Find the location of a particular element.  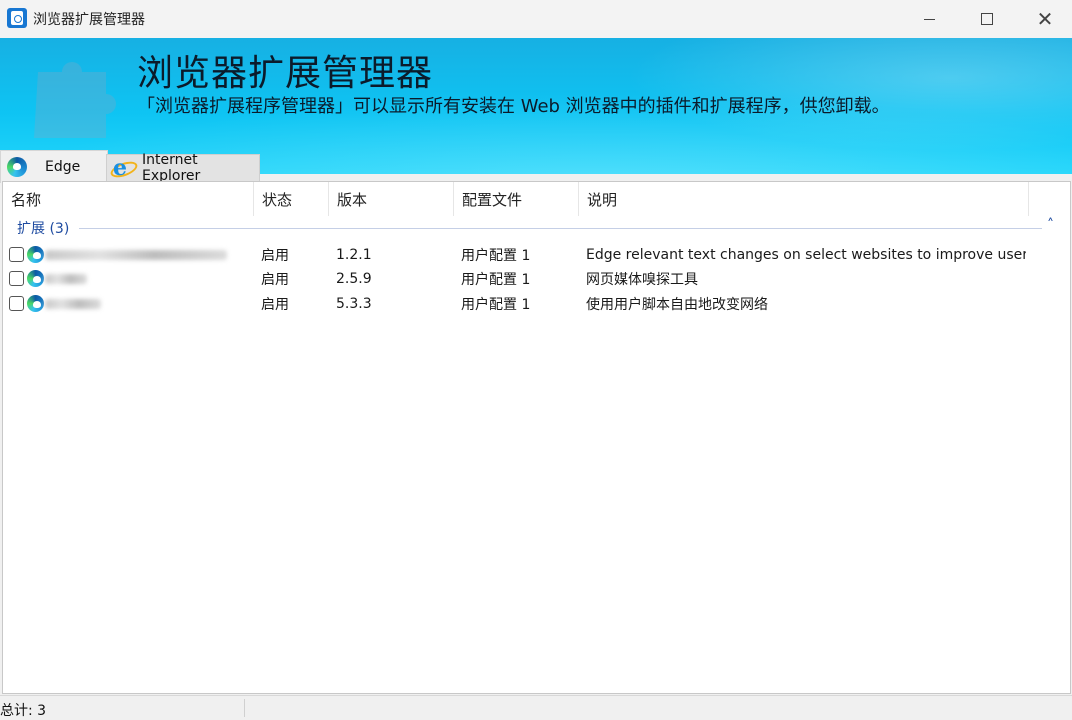

status-count: 总计: 3 is located at coordinates (23, 711).